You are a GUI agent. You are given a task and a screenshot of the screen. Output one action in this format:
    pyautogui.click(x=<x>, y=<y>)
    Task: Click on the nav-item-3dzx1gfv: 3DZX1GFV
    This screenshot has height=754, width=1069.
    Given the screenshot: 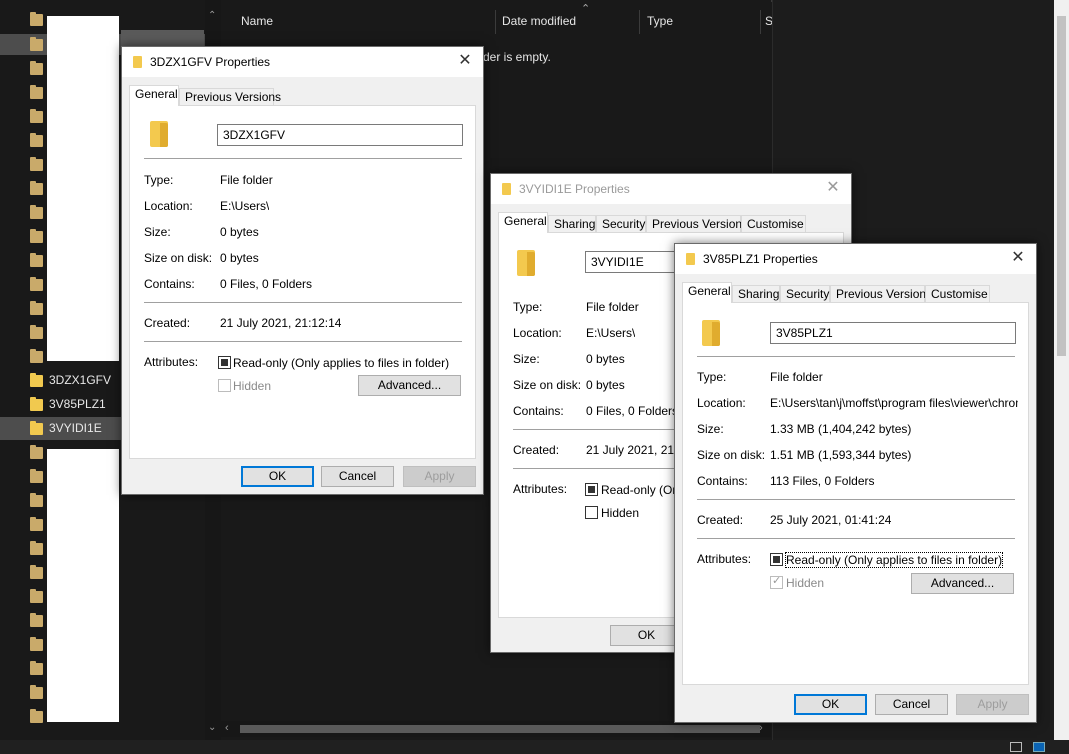 What is the action you would take?
    pyautogui.click(x=61, y=380)
    